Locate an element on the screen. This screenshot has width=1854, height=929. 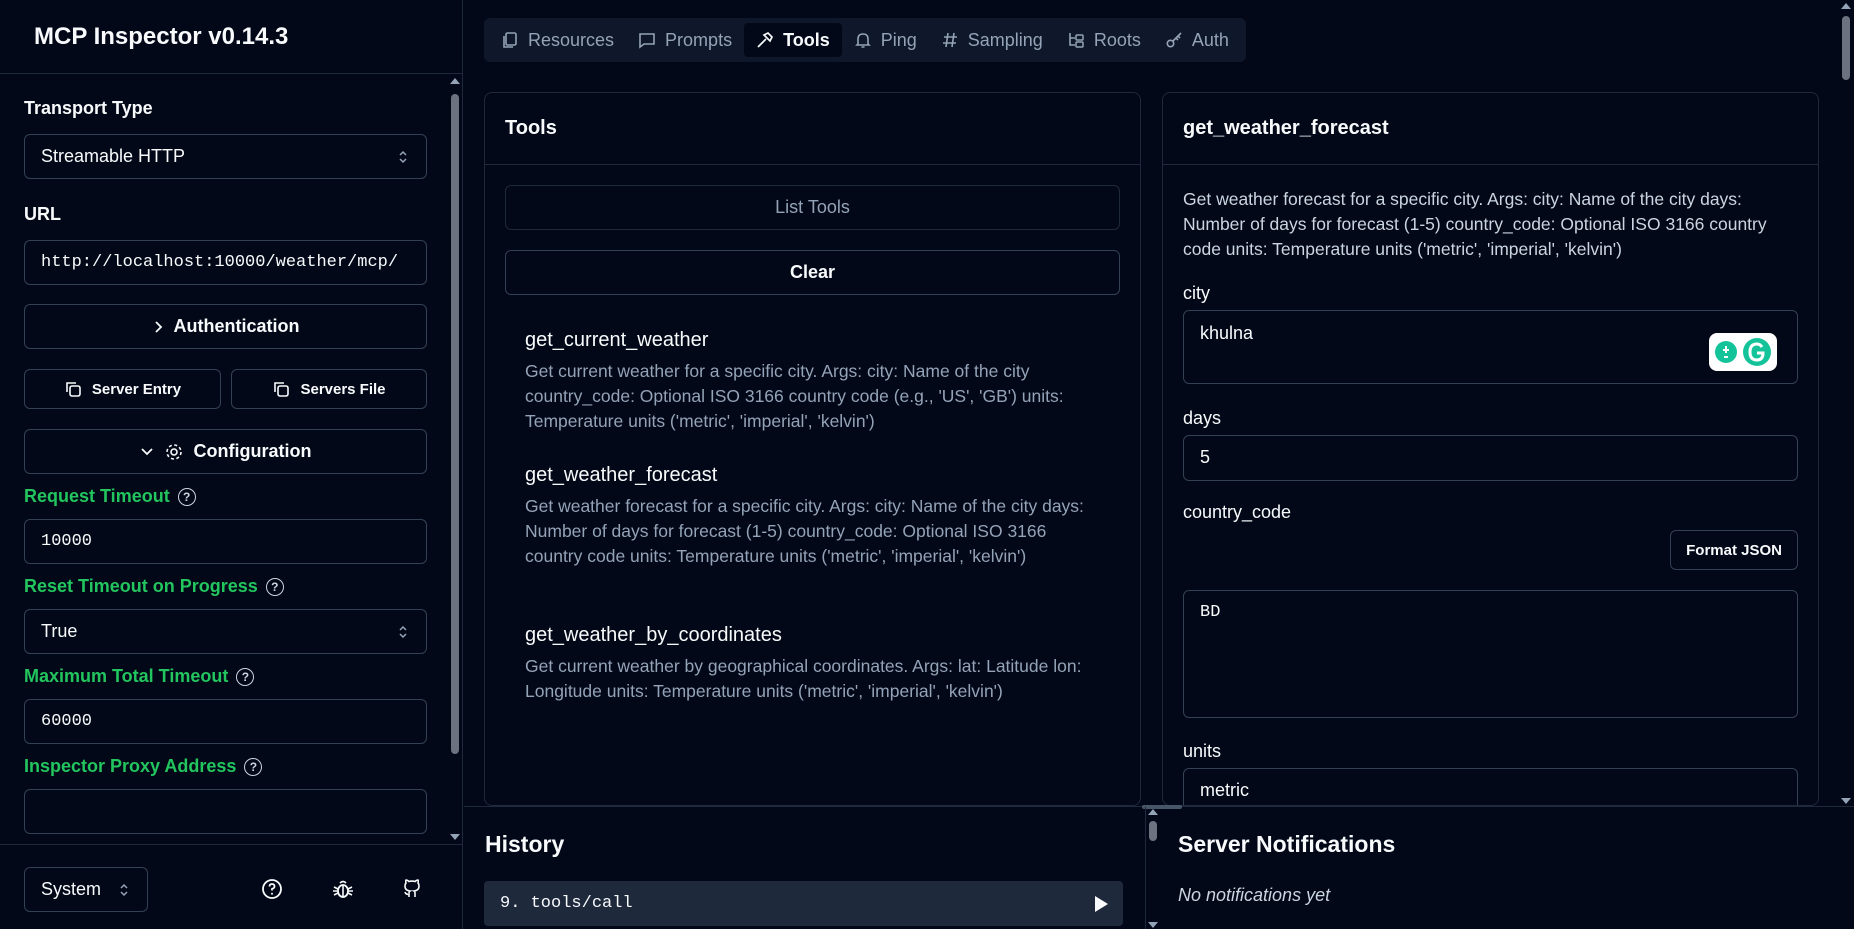
history-entry-label: 9. tools/call is located at coordinates (566, 903).